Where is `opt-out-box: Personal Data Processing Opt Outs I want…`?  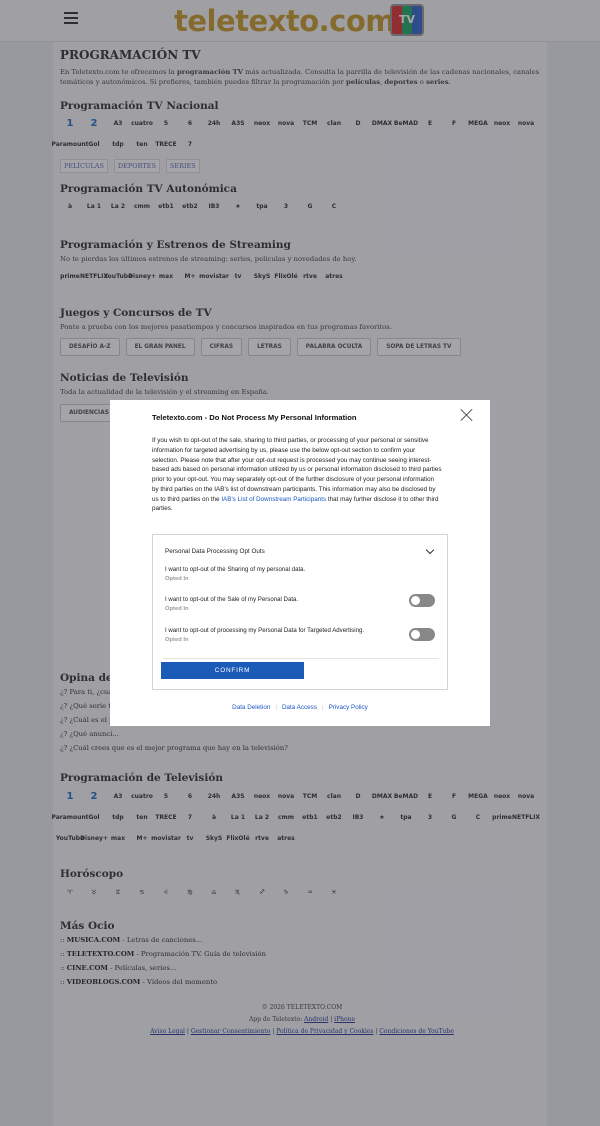
opt-out-box: Personal Data Processing Opt Outs I want… is located at coordinates (300, 612).